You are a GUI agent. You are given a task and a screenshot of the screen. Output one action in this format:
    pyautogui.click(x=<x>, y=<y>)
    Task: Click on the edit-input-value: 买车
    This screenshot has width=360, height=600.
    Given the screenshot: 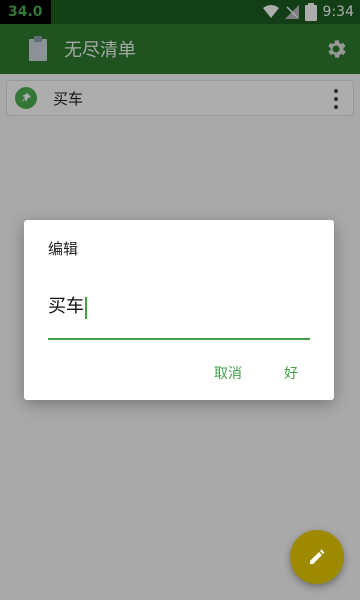 What is the action you would take?
    pyautogui.click(x=66, y=306)
    